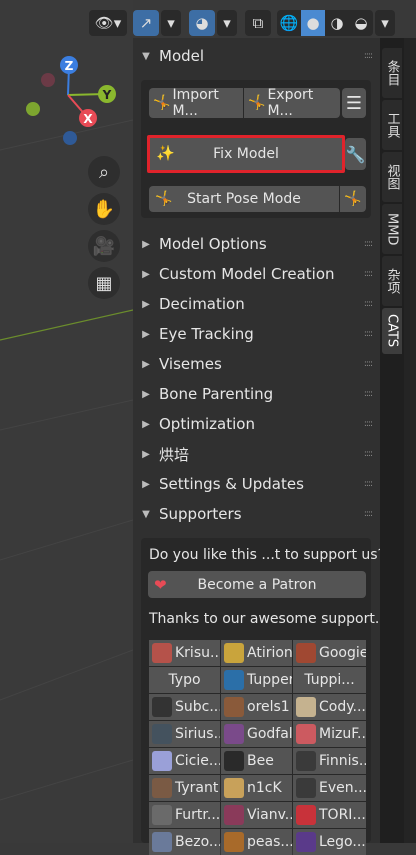 This screenshot has height=855, width=416. Describe the element at coordinates (355, 154) in the screenshot. I see `wrench-icon: 🔧` at that location.